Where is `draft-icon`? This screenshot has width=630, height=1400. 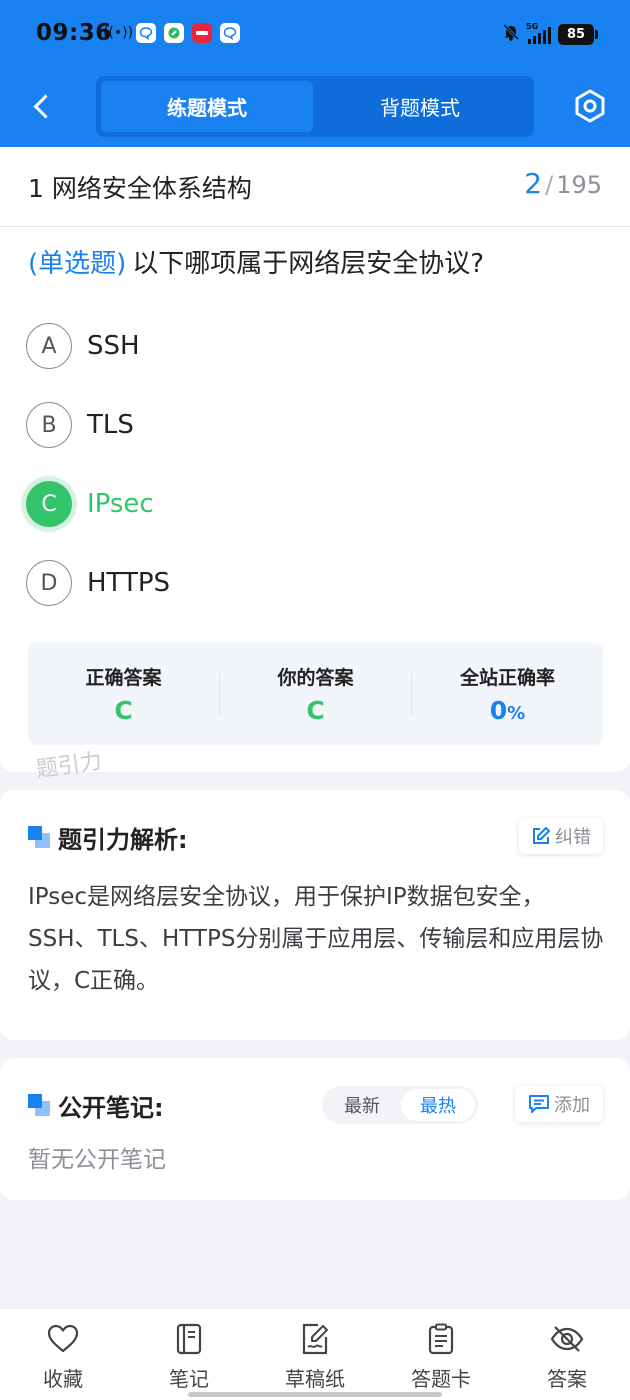
draft-icon is located at coordinates (315, 1339).